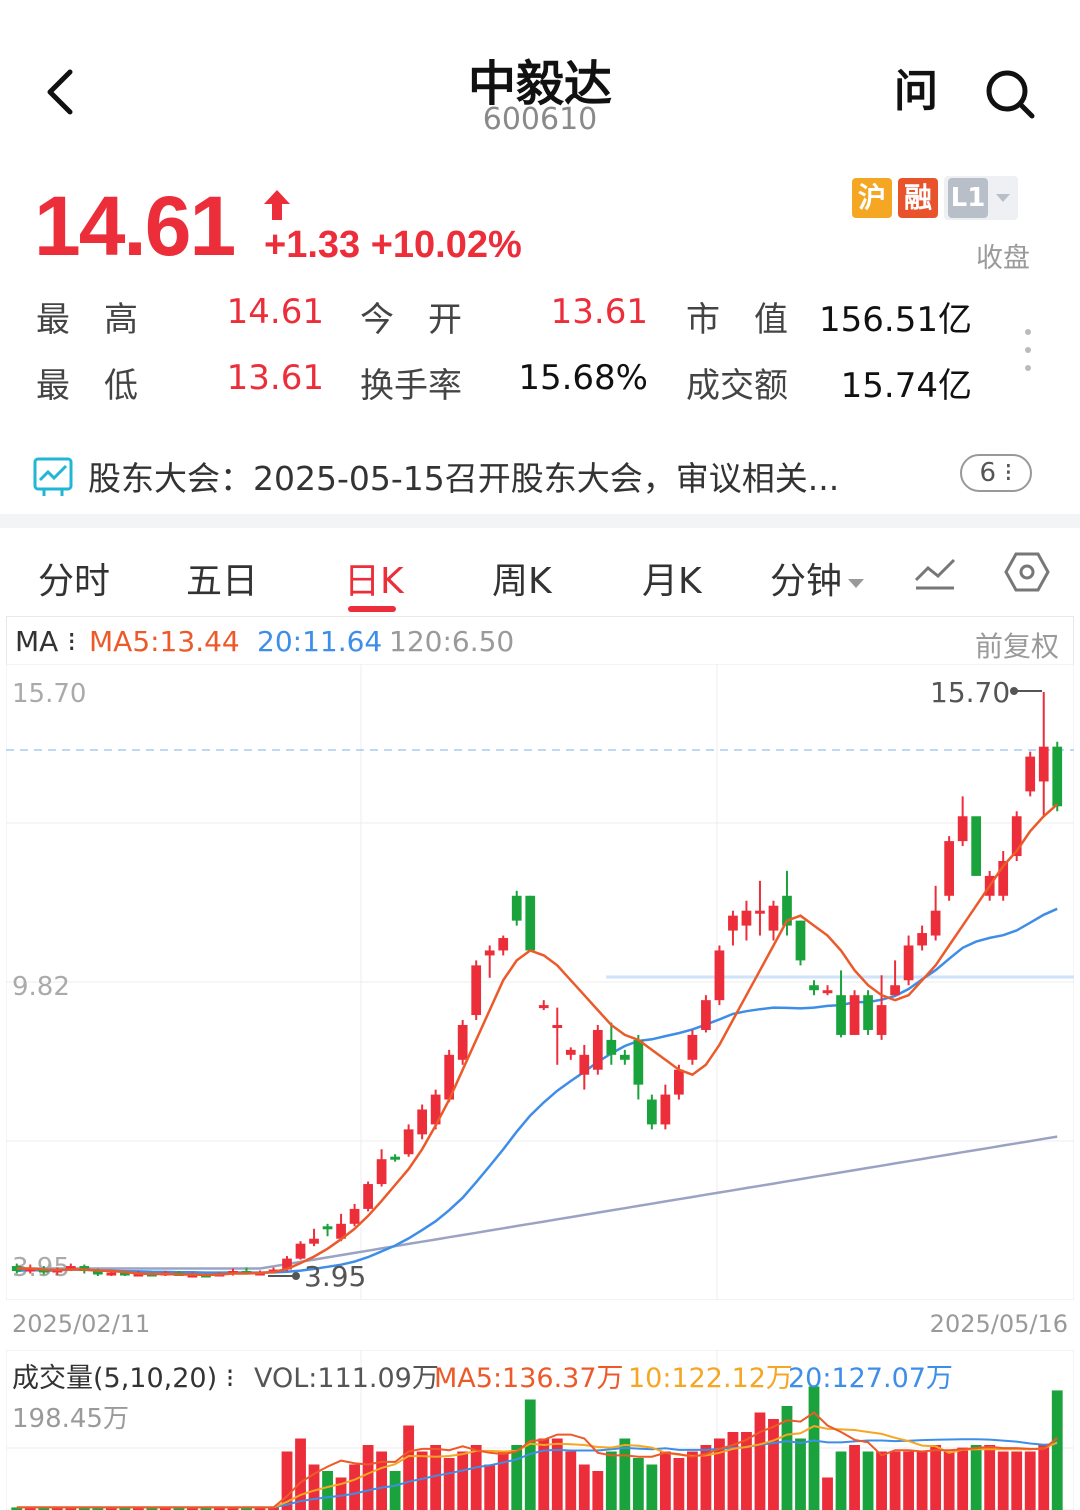 This screenshot has width=1080, height=1510. I want to click on meeting-icon, so click(53, 476).